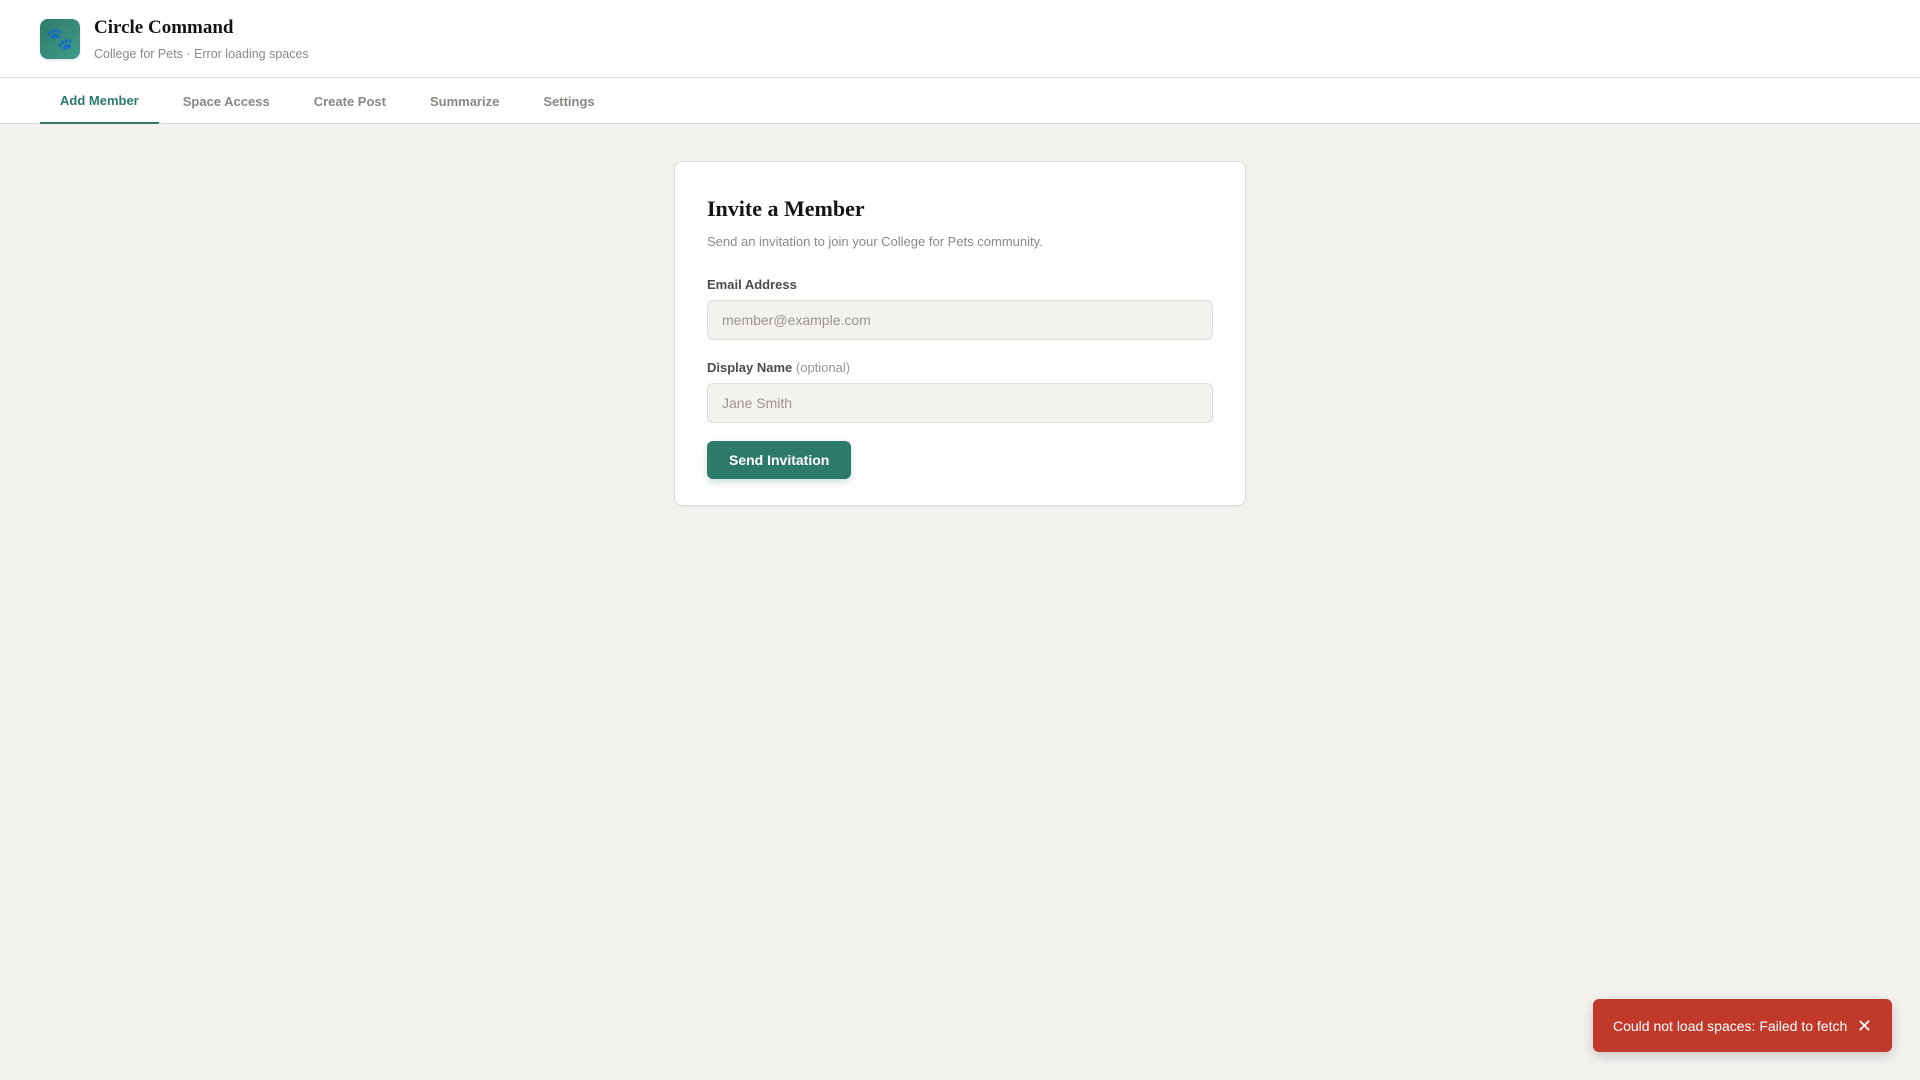 The image size is (1920, 1080). I want to click on card-title: Invite a Member, so click(786, 208).